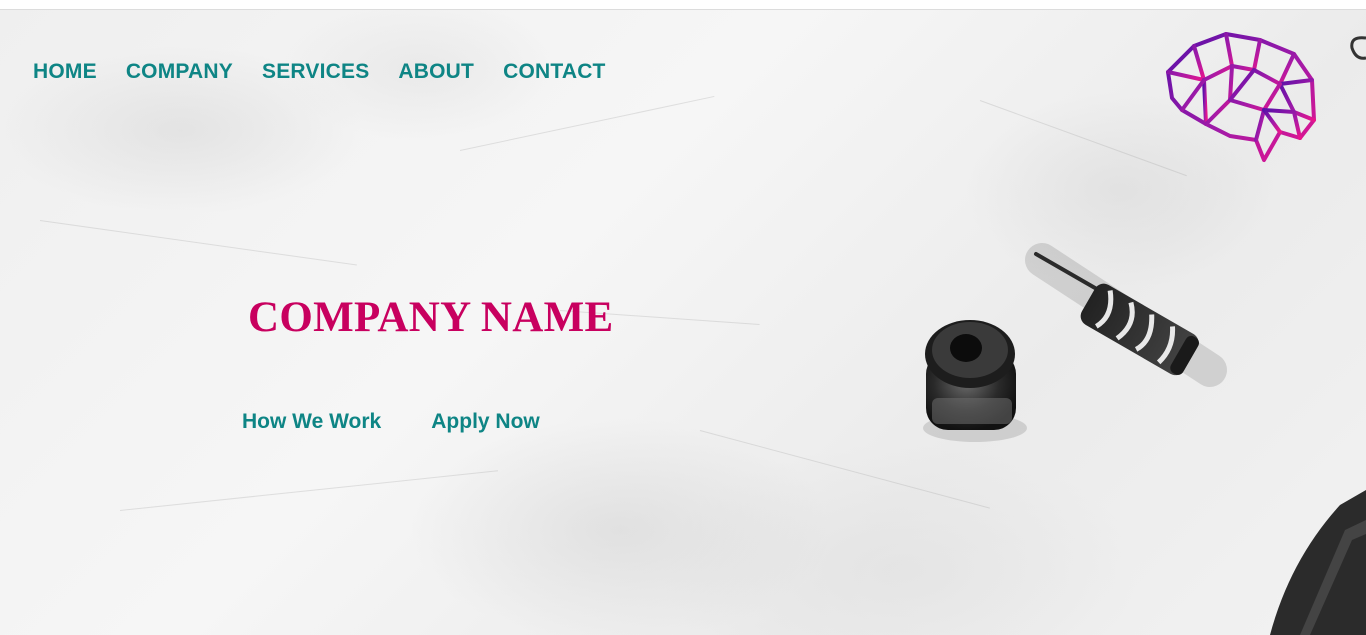  What do you see at coordinates (311, 422) in the screenshot?
I see `how-we-work-link: How We Work` at bounding box center [311, 422].